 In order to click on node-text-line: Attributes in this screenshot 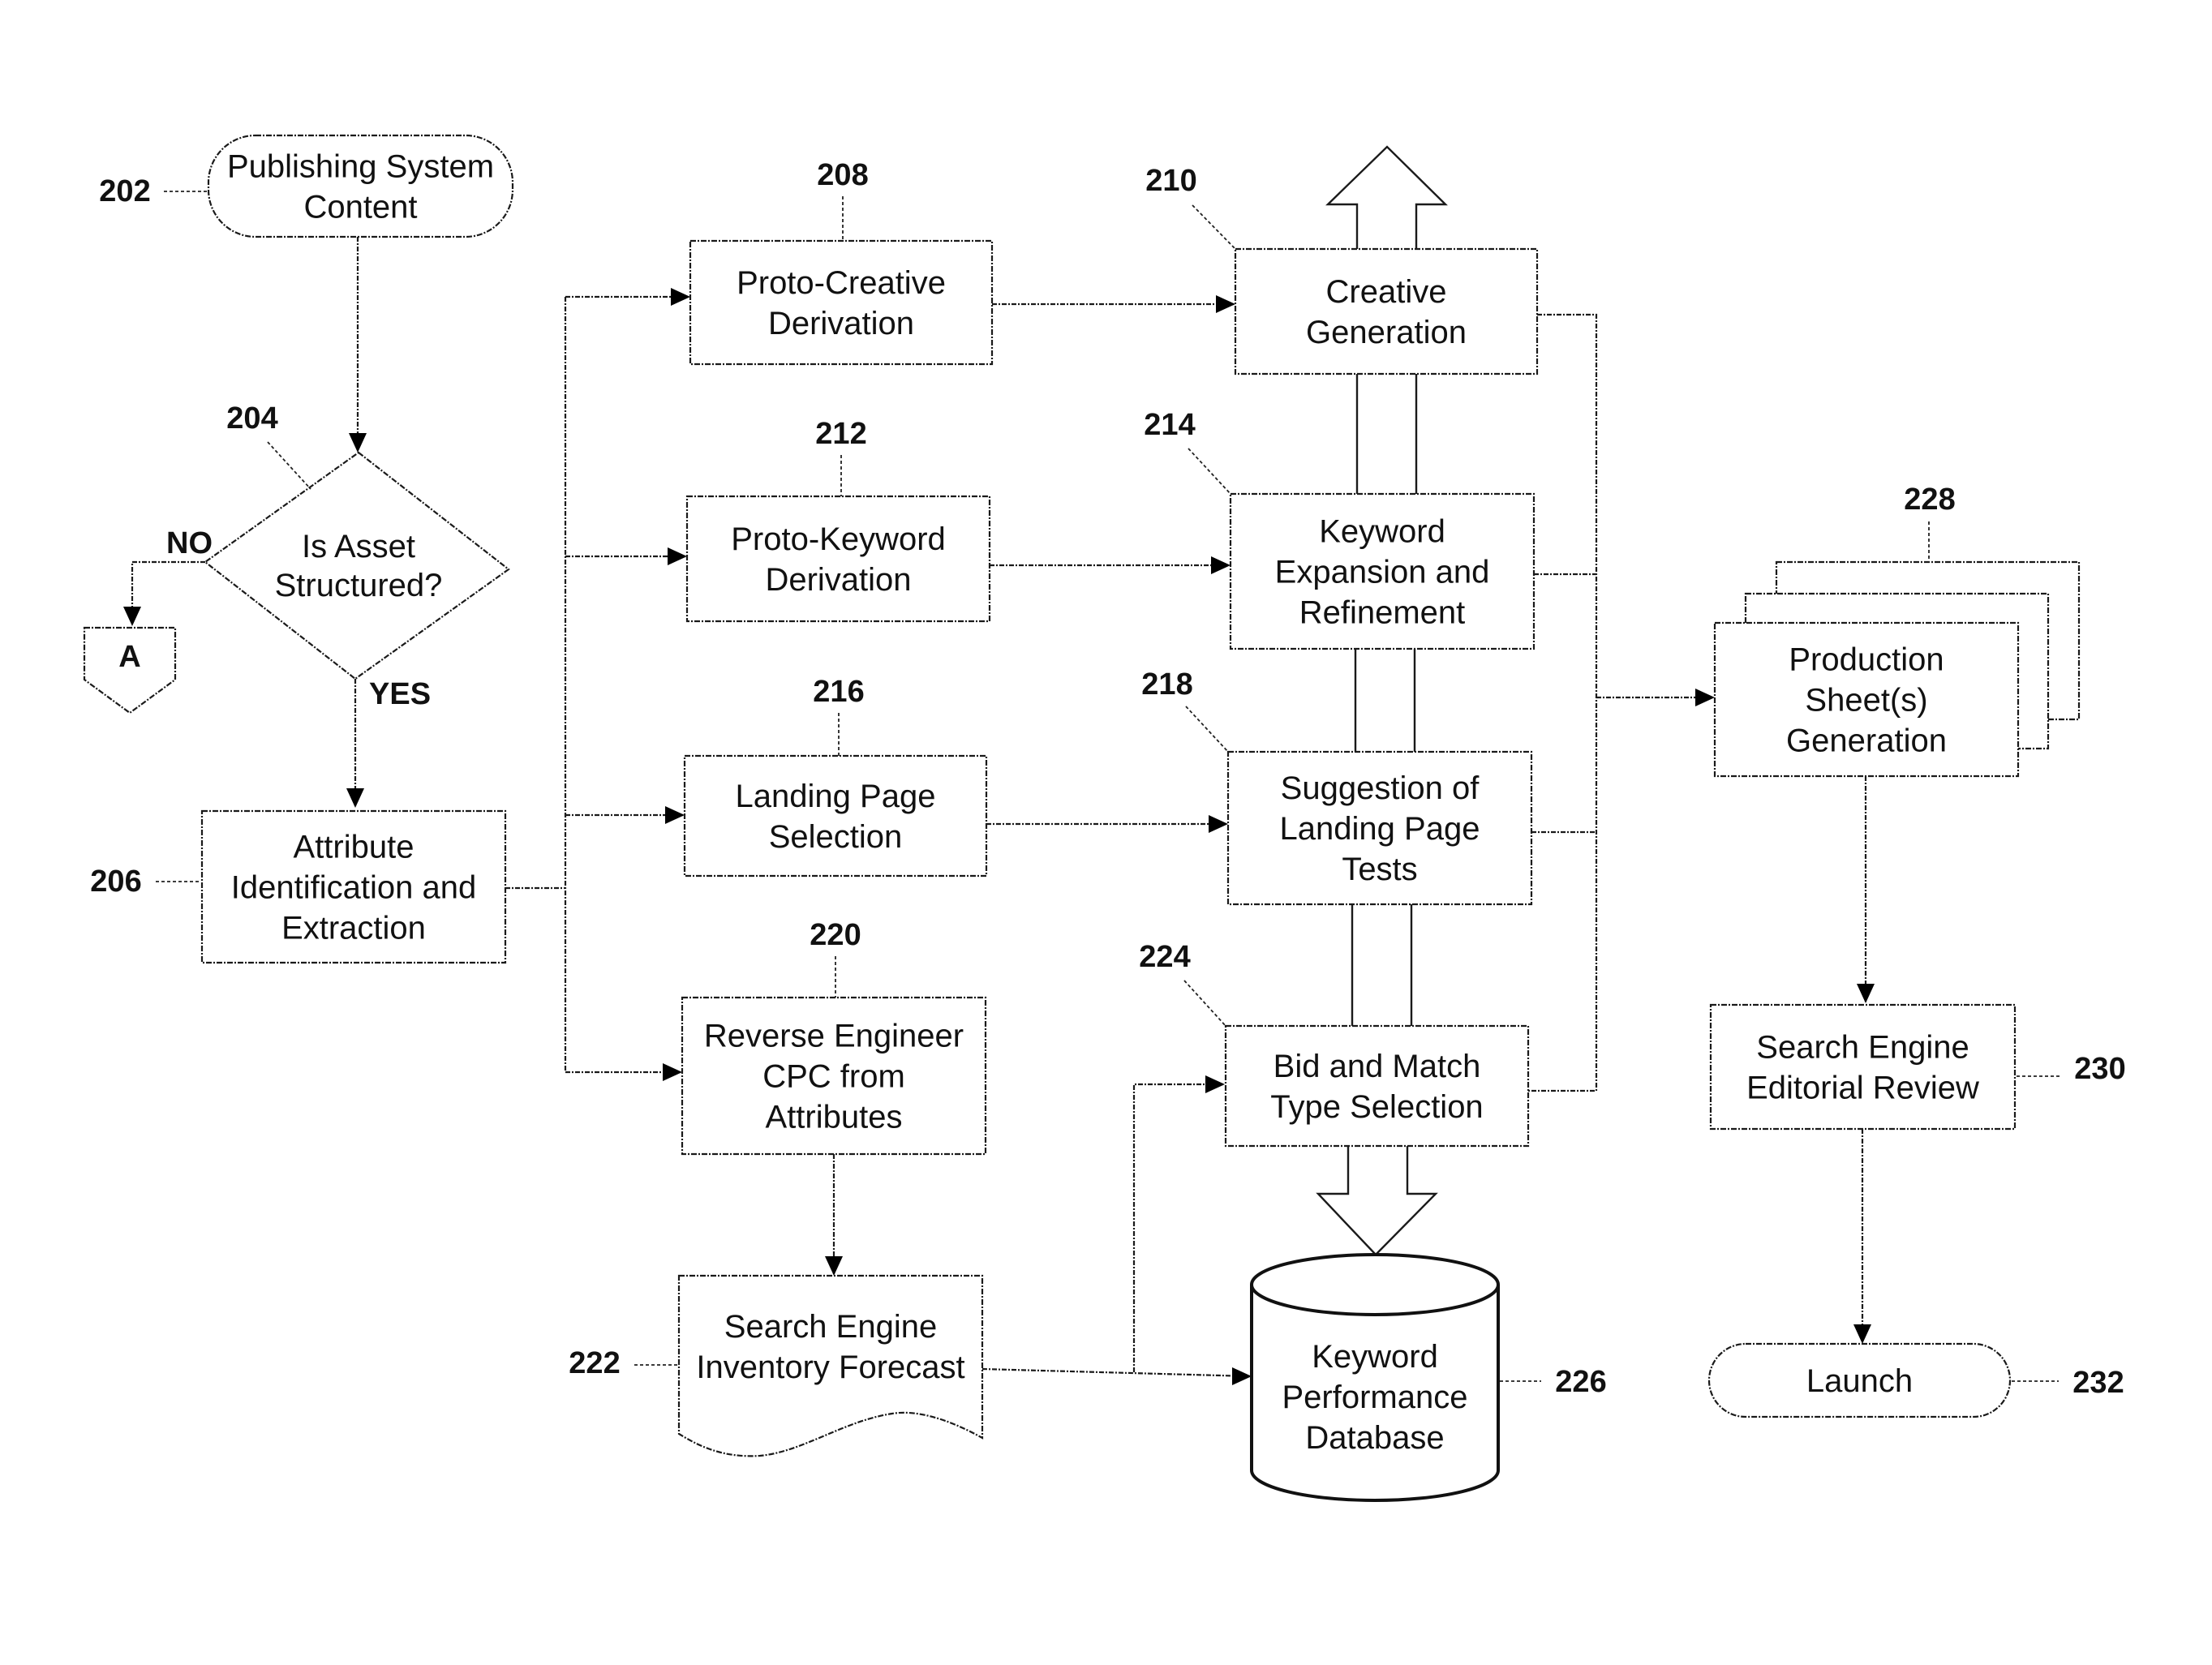, I will do `click(834, 1117)`.